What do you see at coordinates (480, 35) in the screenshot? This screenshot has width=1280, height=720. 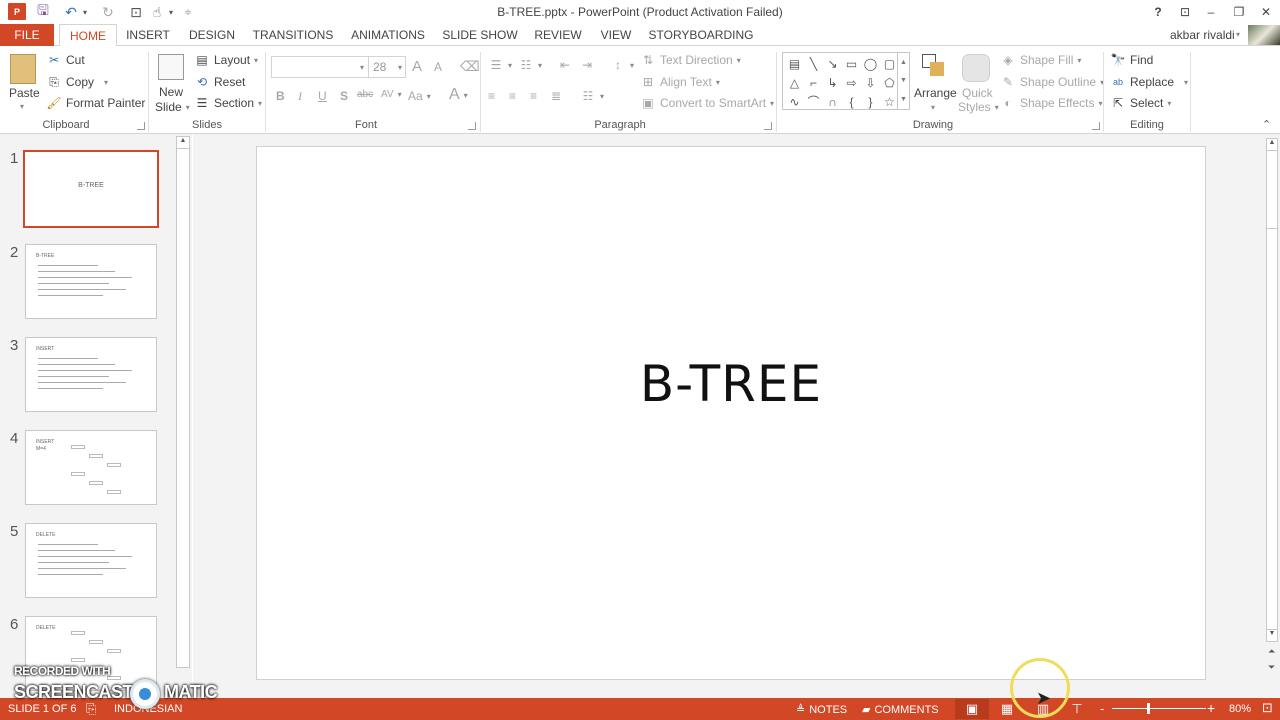 I see `tab-slide-show: SLIDE SHOW` at bounding box center [480, 35].